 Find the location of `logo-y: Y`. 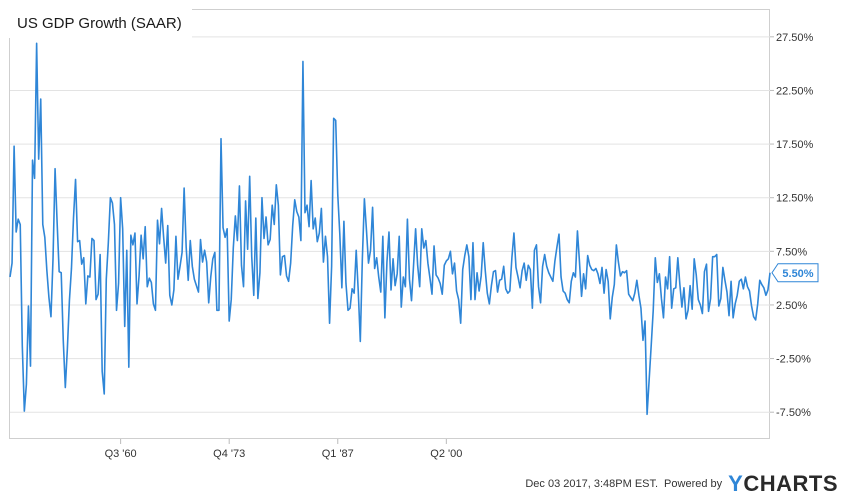

logo-y: Y is located at coordinates (736, 483).